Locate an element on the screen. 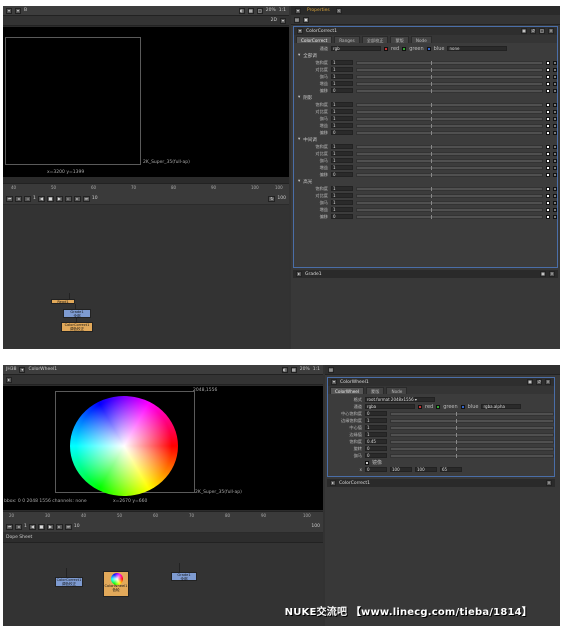 This screenshot has height=629, width=563. mirror-checkbox is located at coordinates (367, 462).